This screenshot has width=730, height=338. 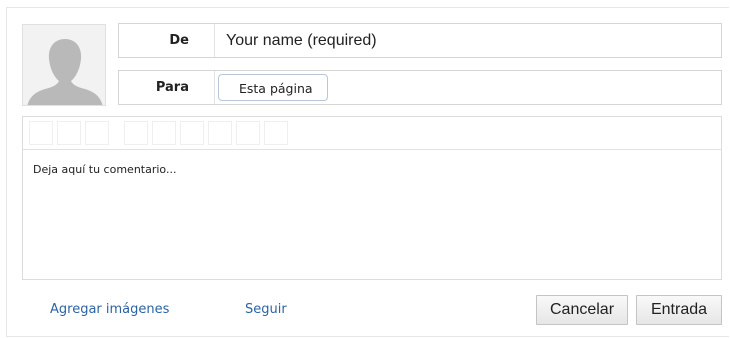 What do you see at coordinates (167, 40) in the screenshot?
I see `from-label: De` at bounding box center [167, 40].